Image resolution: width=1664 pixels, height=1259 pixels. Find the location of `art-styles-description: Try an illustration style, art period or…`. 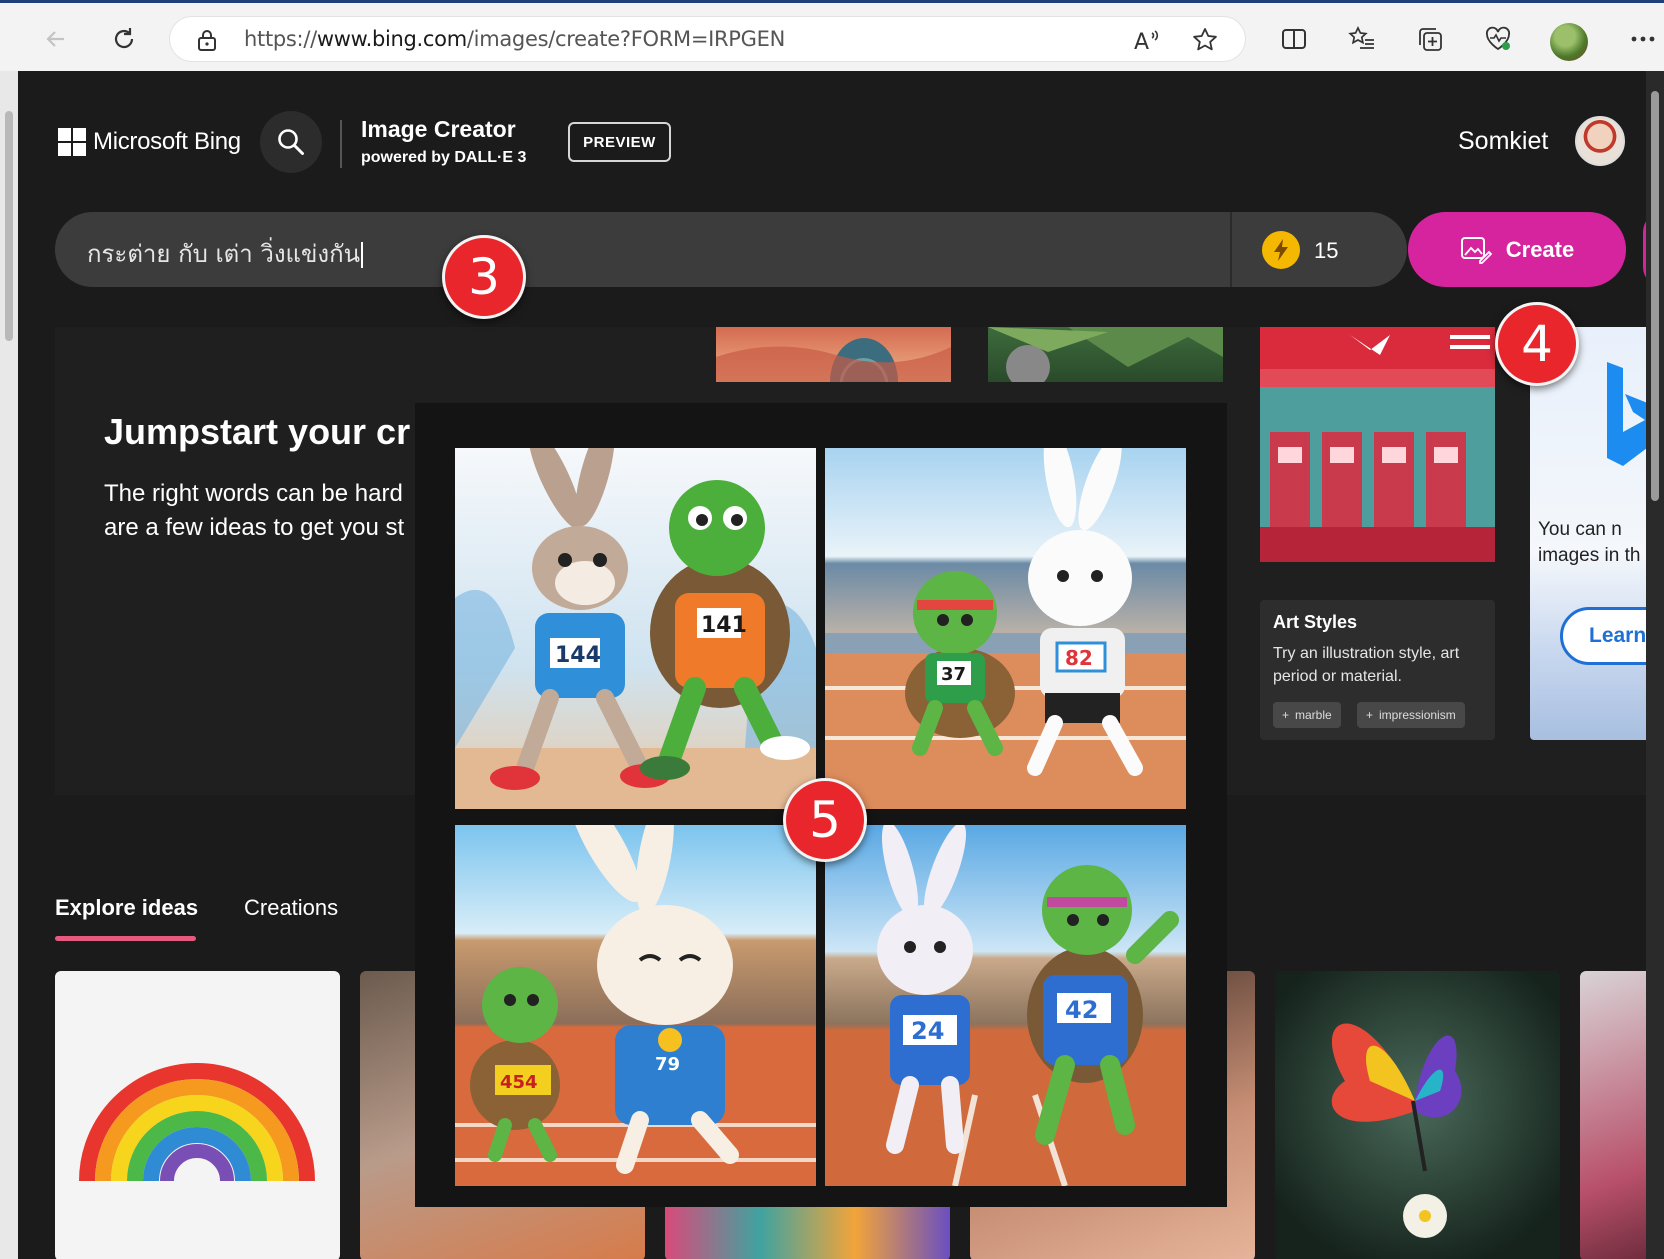

art-styles-description: Try an illustration style, art period or… is located at coordinates (1366, 665).